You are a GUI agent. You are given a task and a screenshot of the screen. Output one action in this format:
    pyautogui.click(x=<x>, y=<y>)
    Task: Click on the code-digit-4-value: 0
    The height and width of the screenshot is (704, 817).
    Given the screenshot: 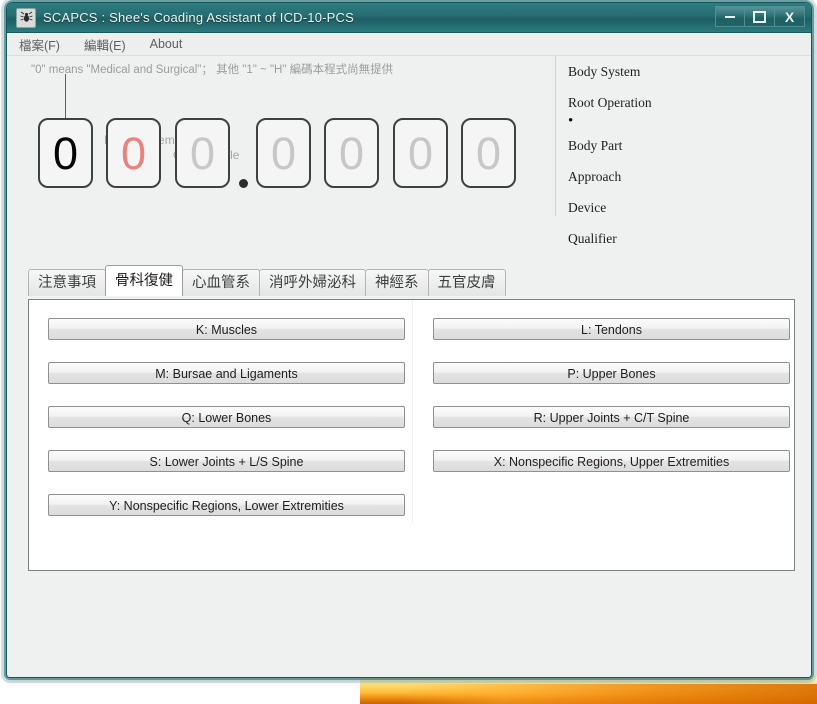 What is the action you would take?
    pyautogui.click(x=283, y=153)
    